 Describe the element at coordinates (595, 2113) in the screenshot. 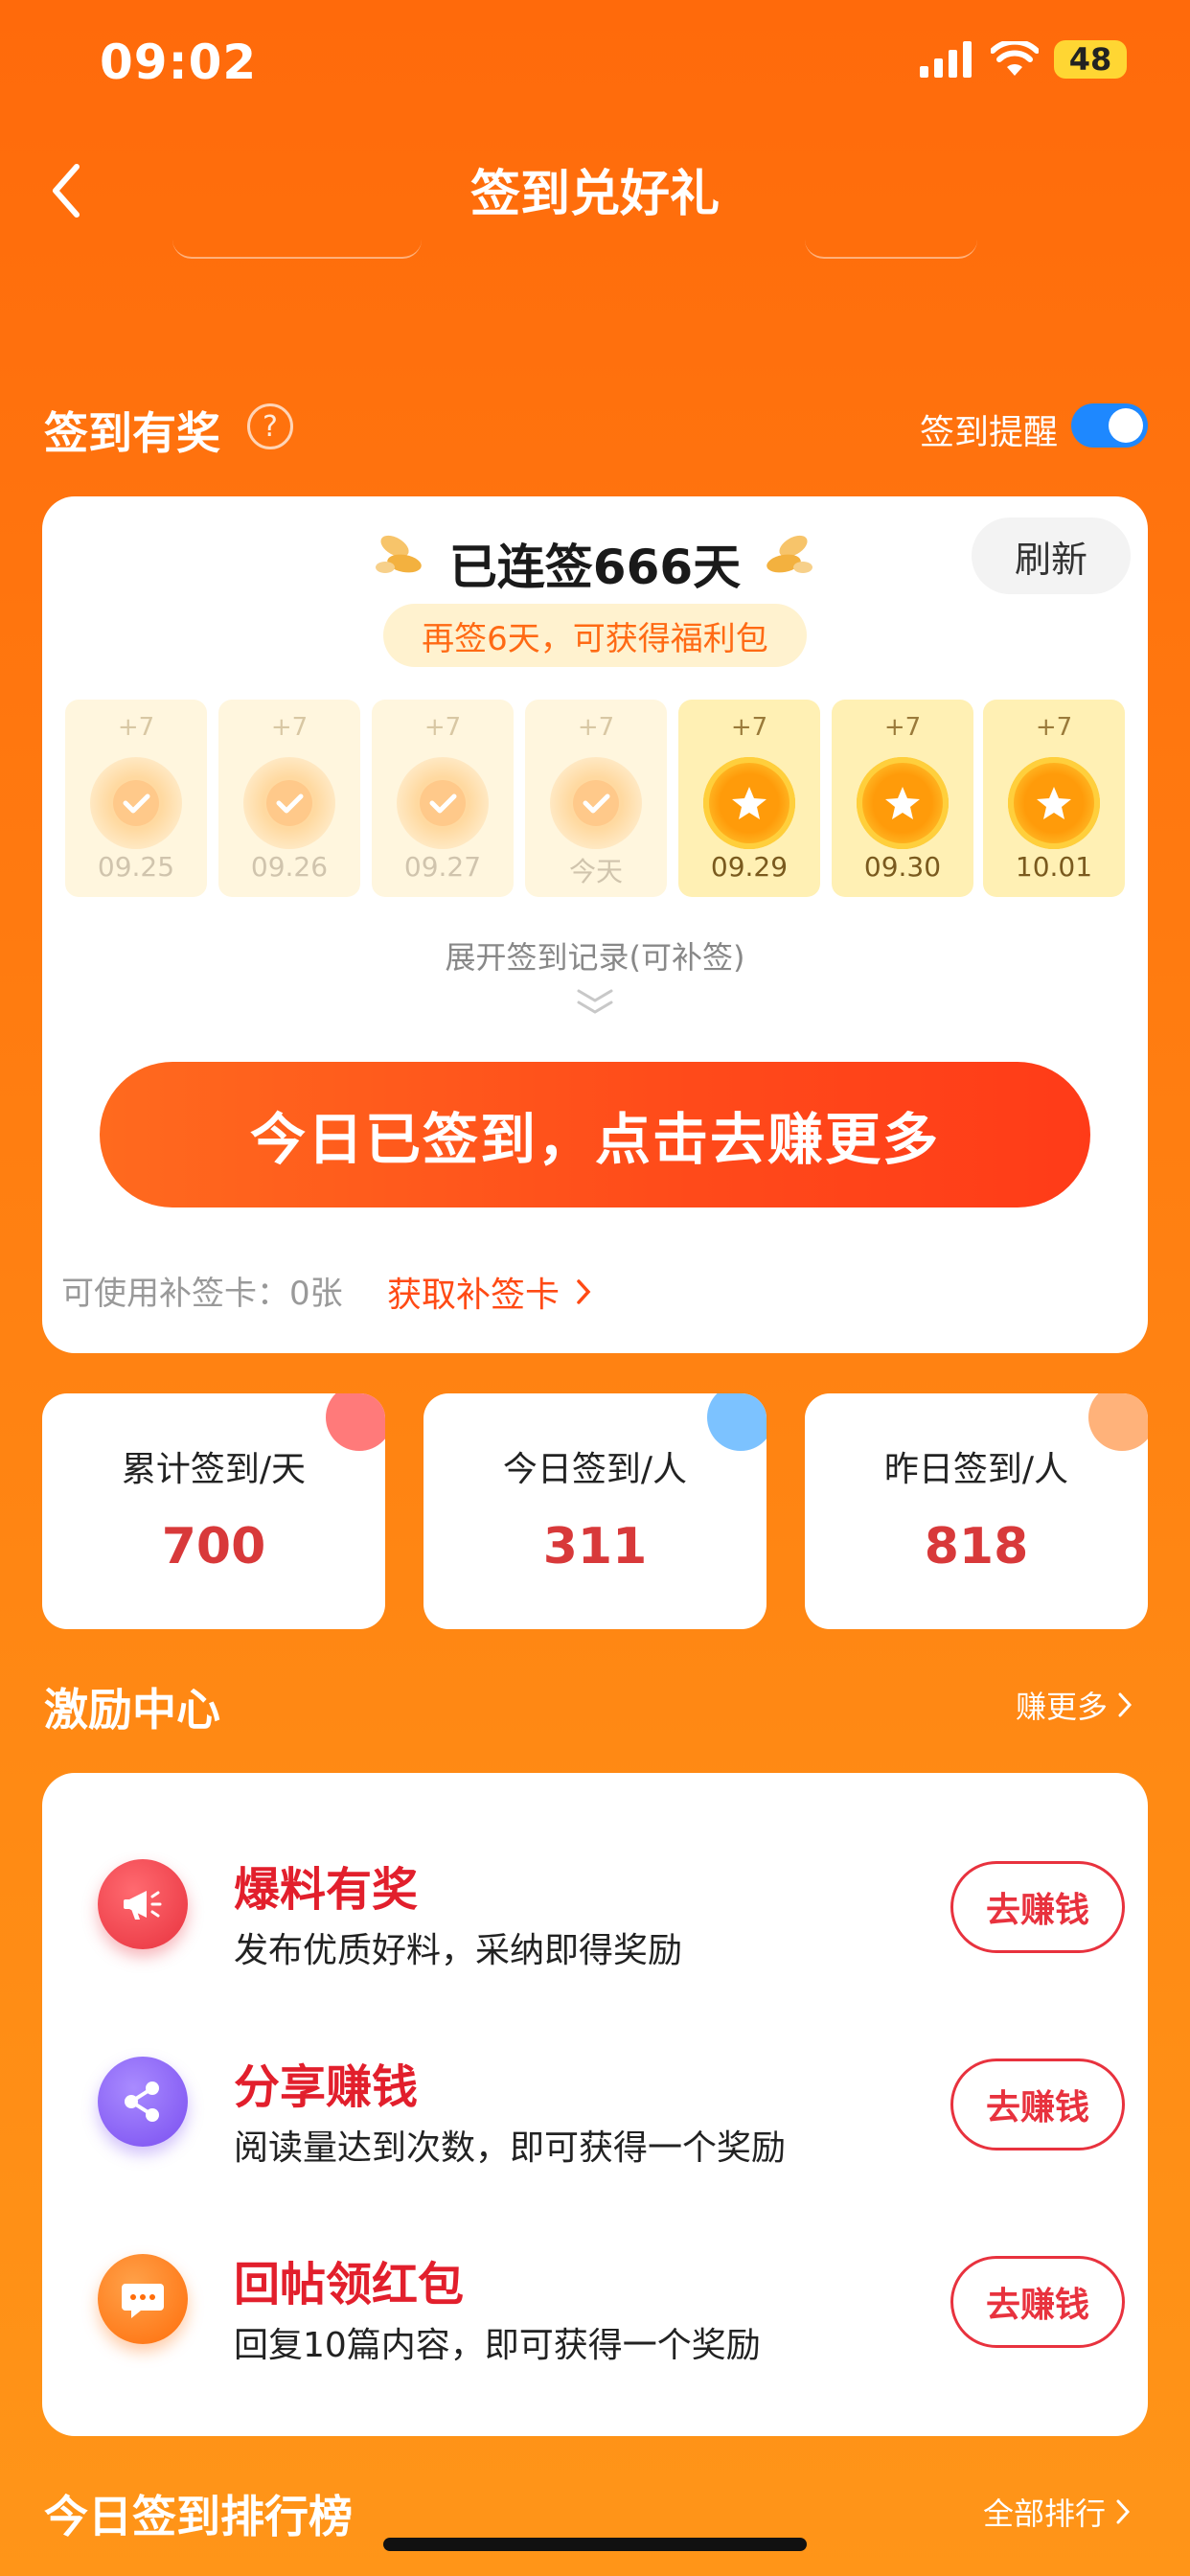

I see `task-row: 分享赚钱 阅读量达到次数，即可获得一个奖励 去赚钱` at that location.